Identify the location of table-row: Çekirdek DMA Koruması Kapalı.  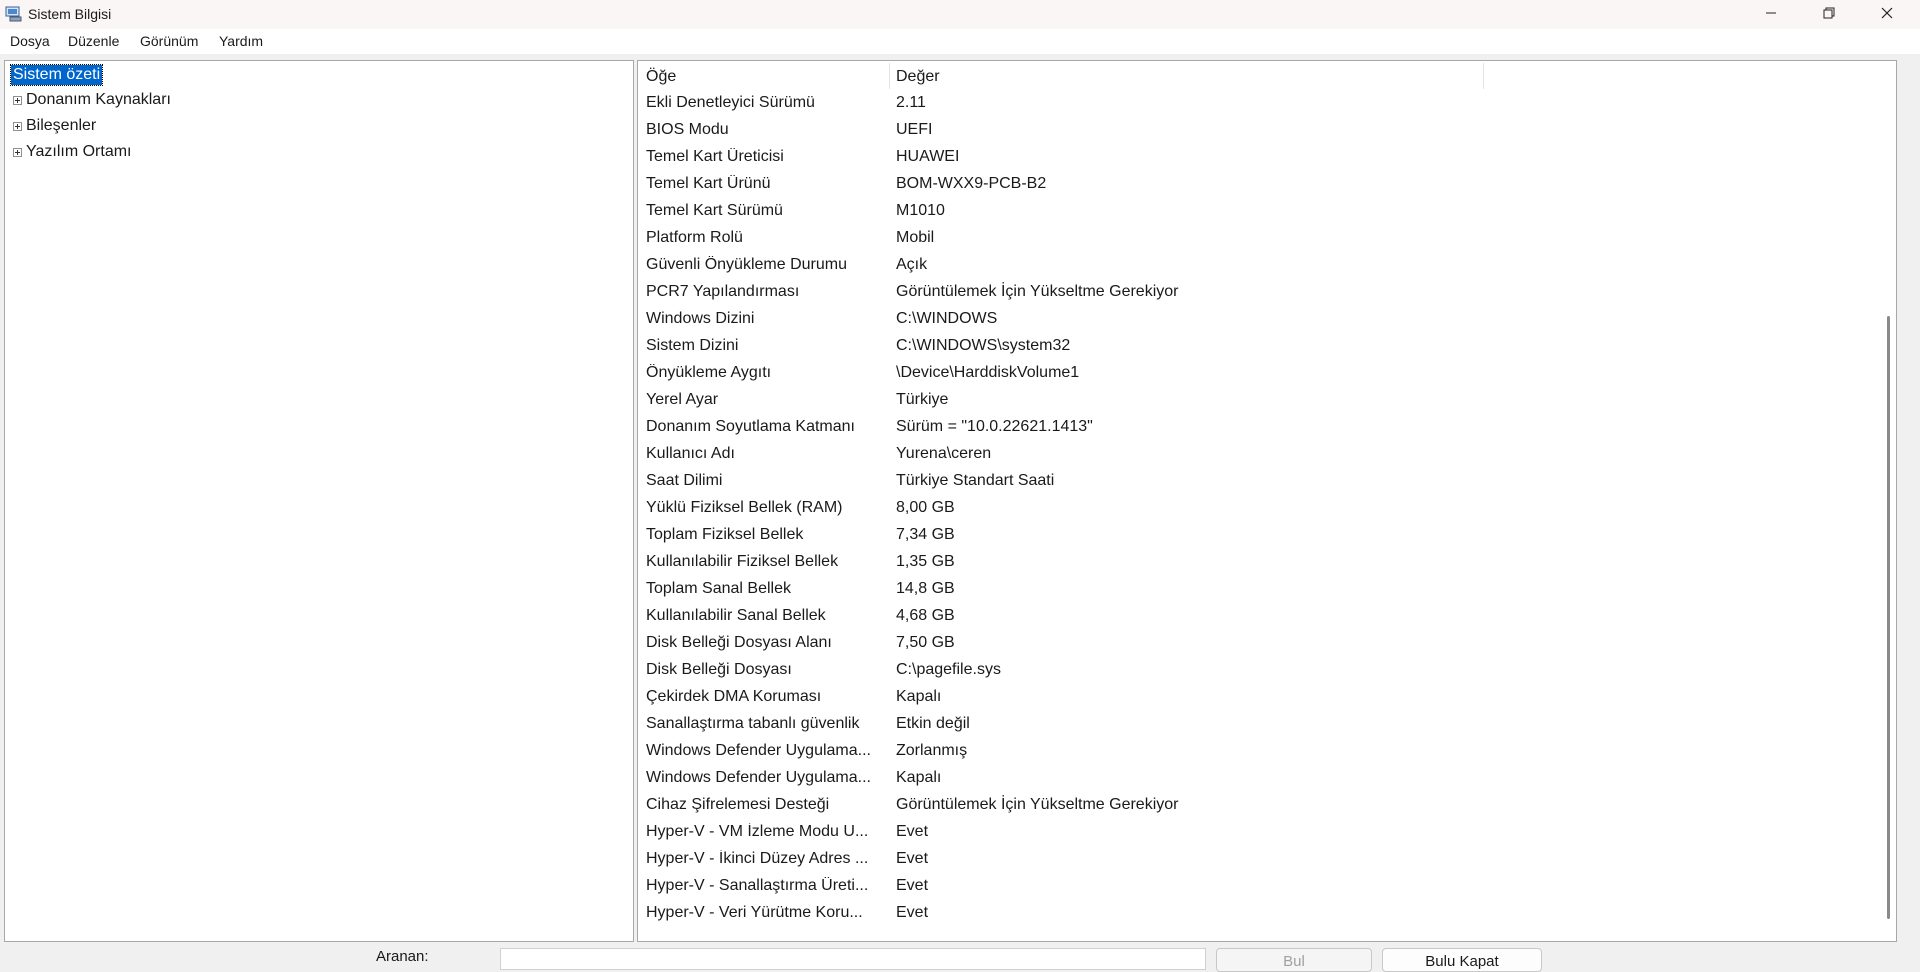
(1267, 697).